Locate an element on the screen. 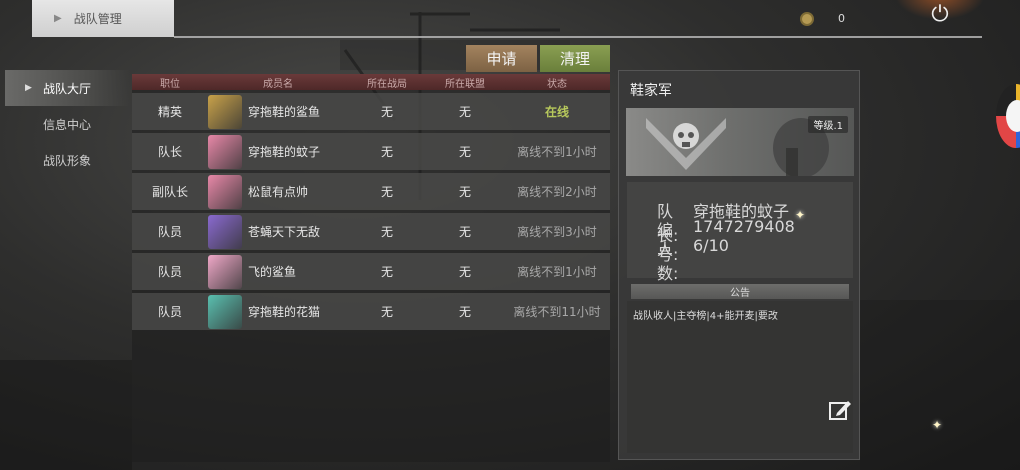 The image size is (1020, 470). table-row: 队员 穿拖鞋的花猫 无 无 离线不到11小时 is located at coordinates (371, 311).